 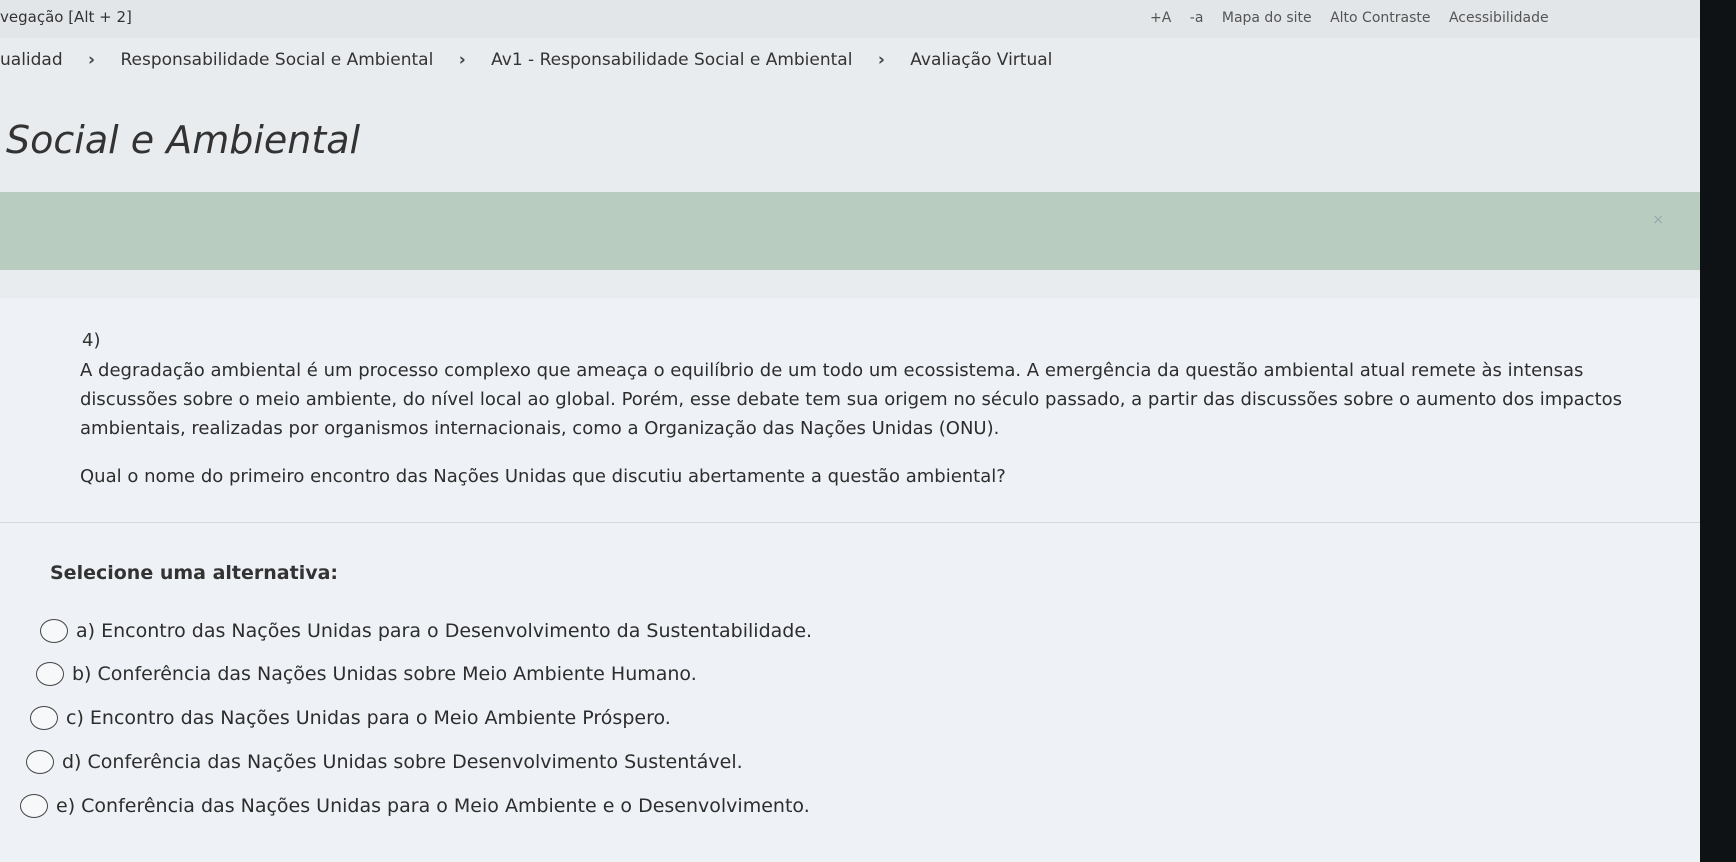 I want to click on increase-font-link: +A, so click(x=1160, y=18).